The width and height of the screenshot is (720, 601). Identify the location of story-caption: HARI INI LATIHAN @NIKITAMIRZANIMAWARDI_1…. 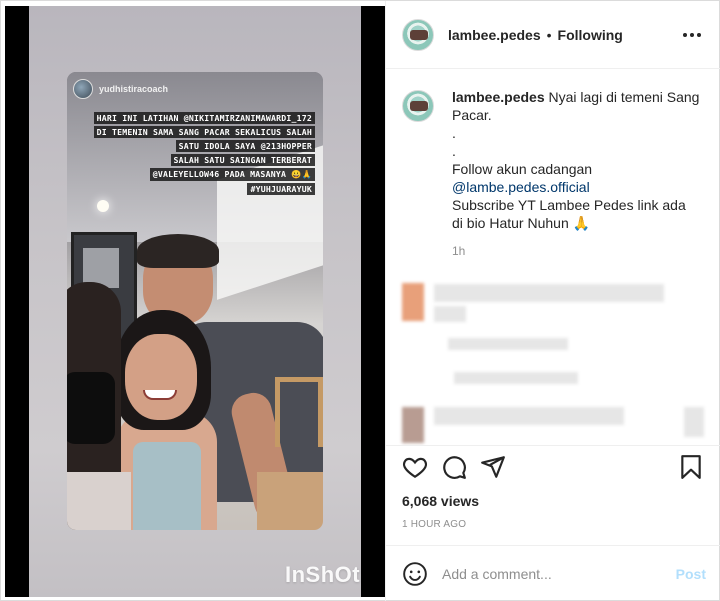
(204, 153).